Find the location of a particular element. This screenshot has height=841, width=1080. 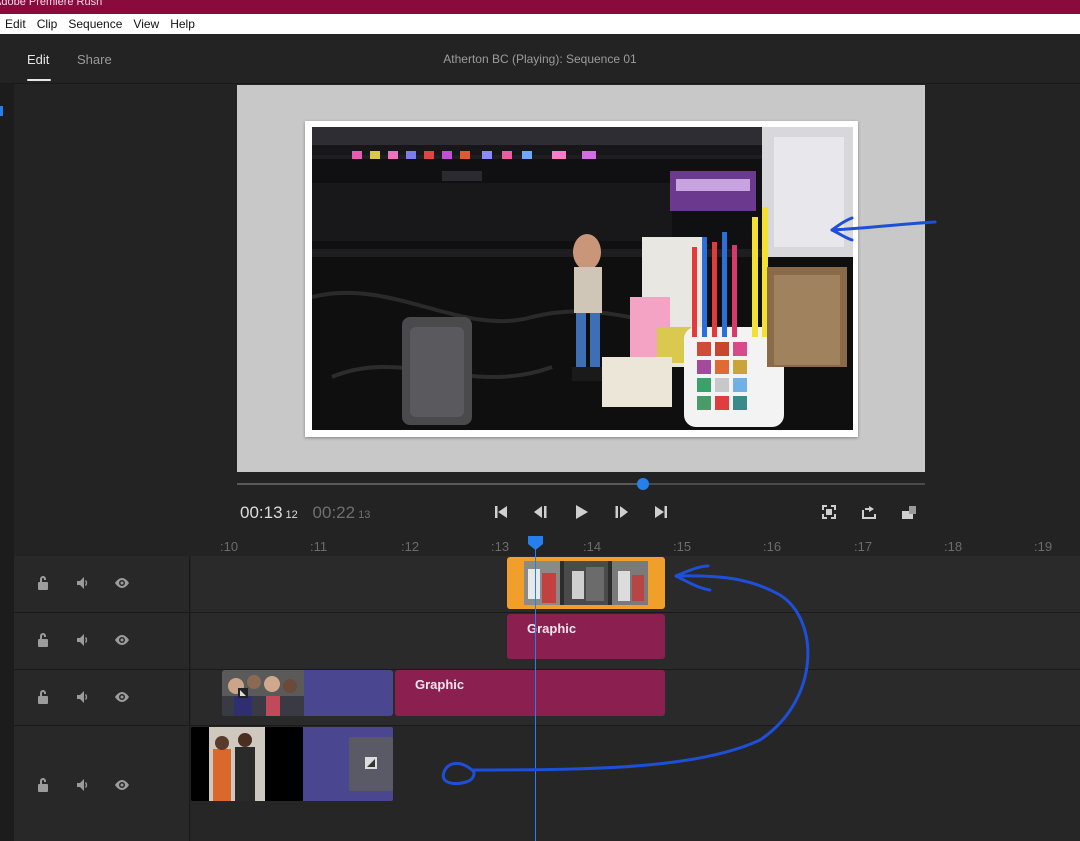

go-to-start-button is located at coordinates (501, 512).